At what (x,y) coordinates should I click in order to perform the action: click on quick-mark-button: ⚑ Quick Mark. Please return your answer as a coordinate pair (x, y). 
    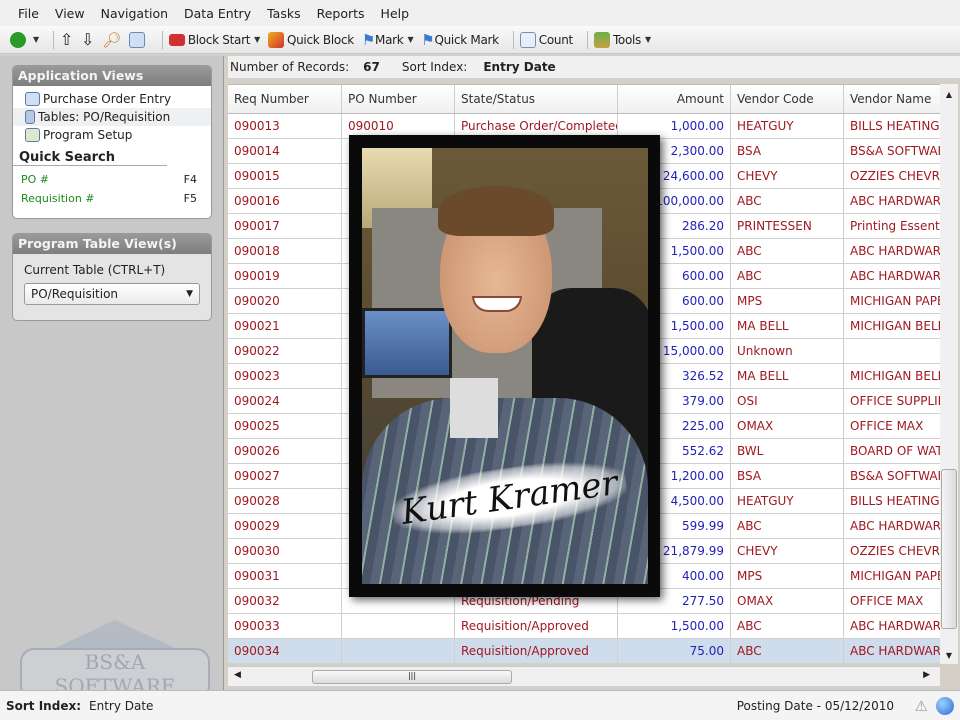
    Looking at the image, I should click on (460, 40).